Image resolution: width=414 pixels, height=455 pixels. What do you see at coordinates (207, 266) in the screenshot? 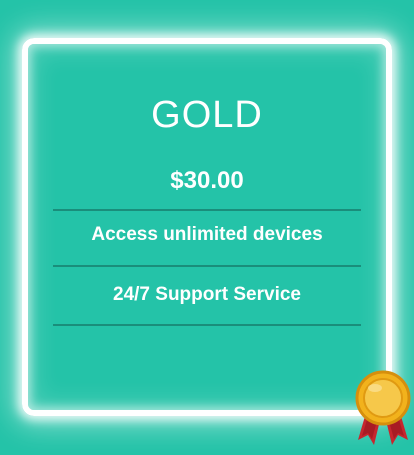
I see `divider-middle` at bounding box center [207, 266].